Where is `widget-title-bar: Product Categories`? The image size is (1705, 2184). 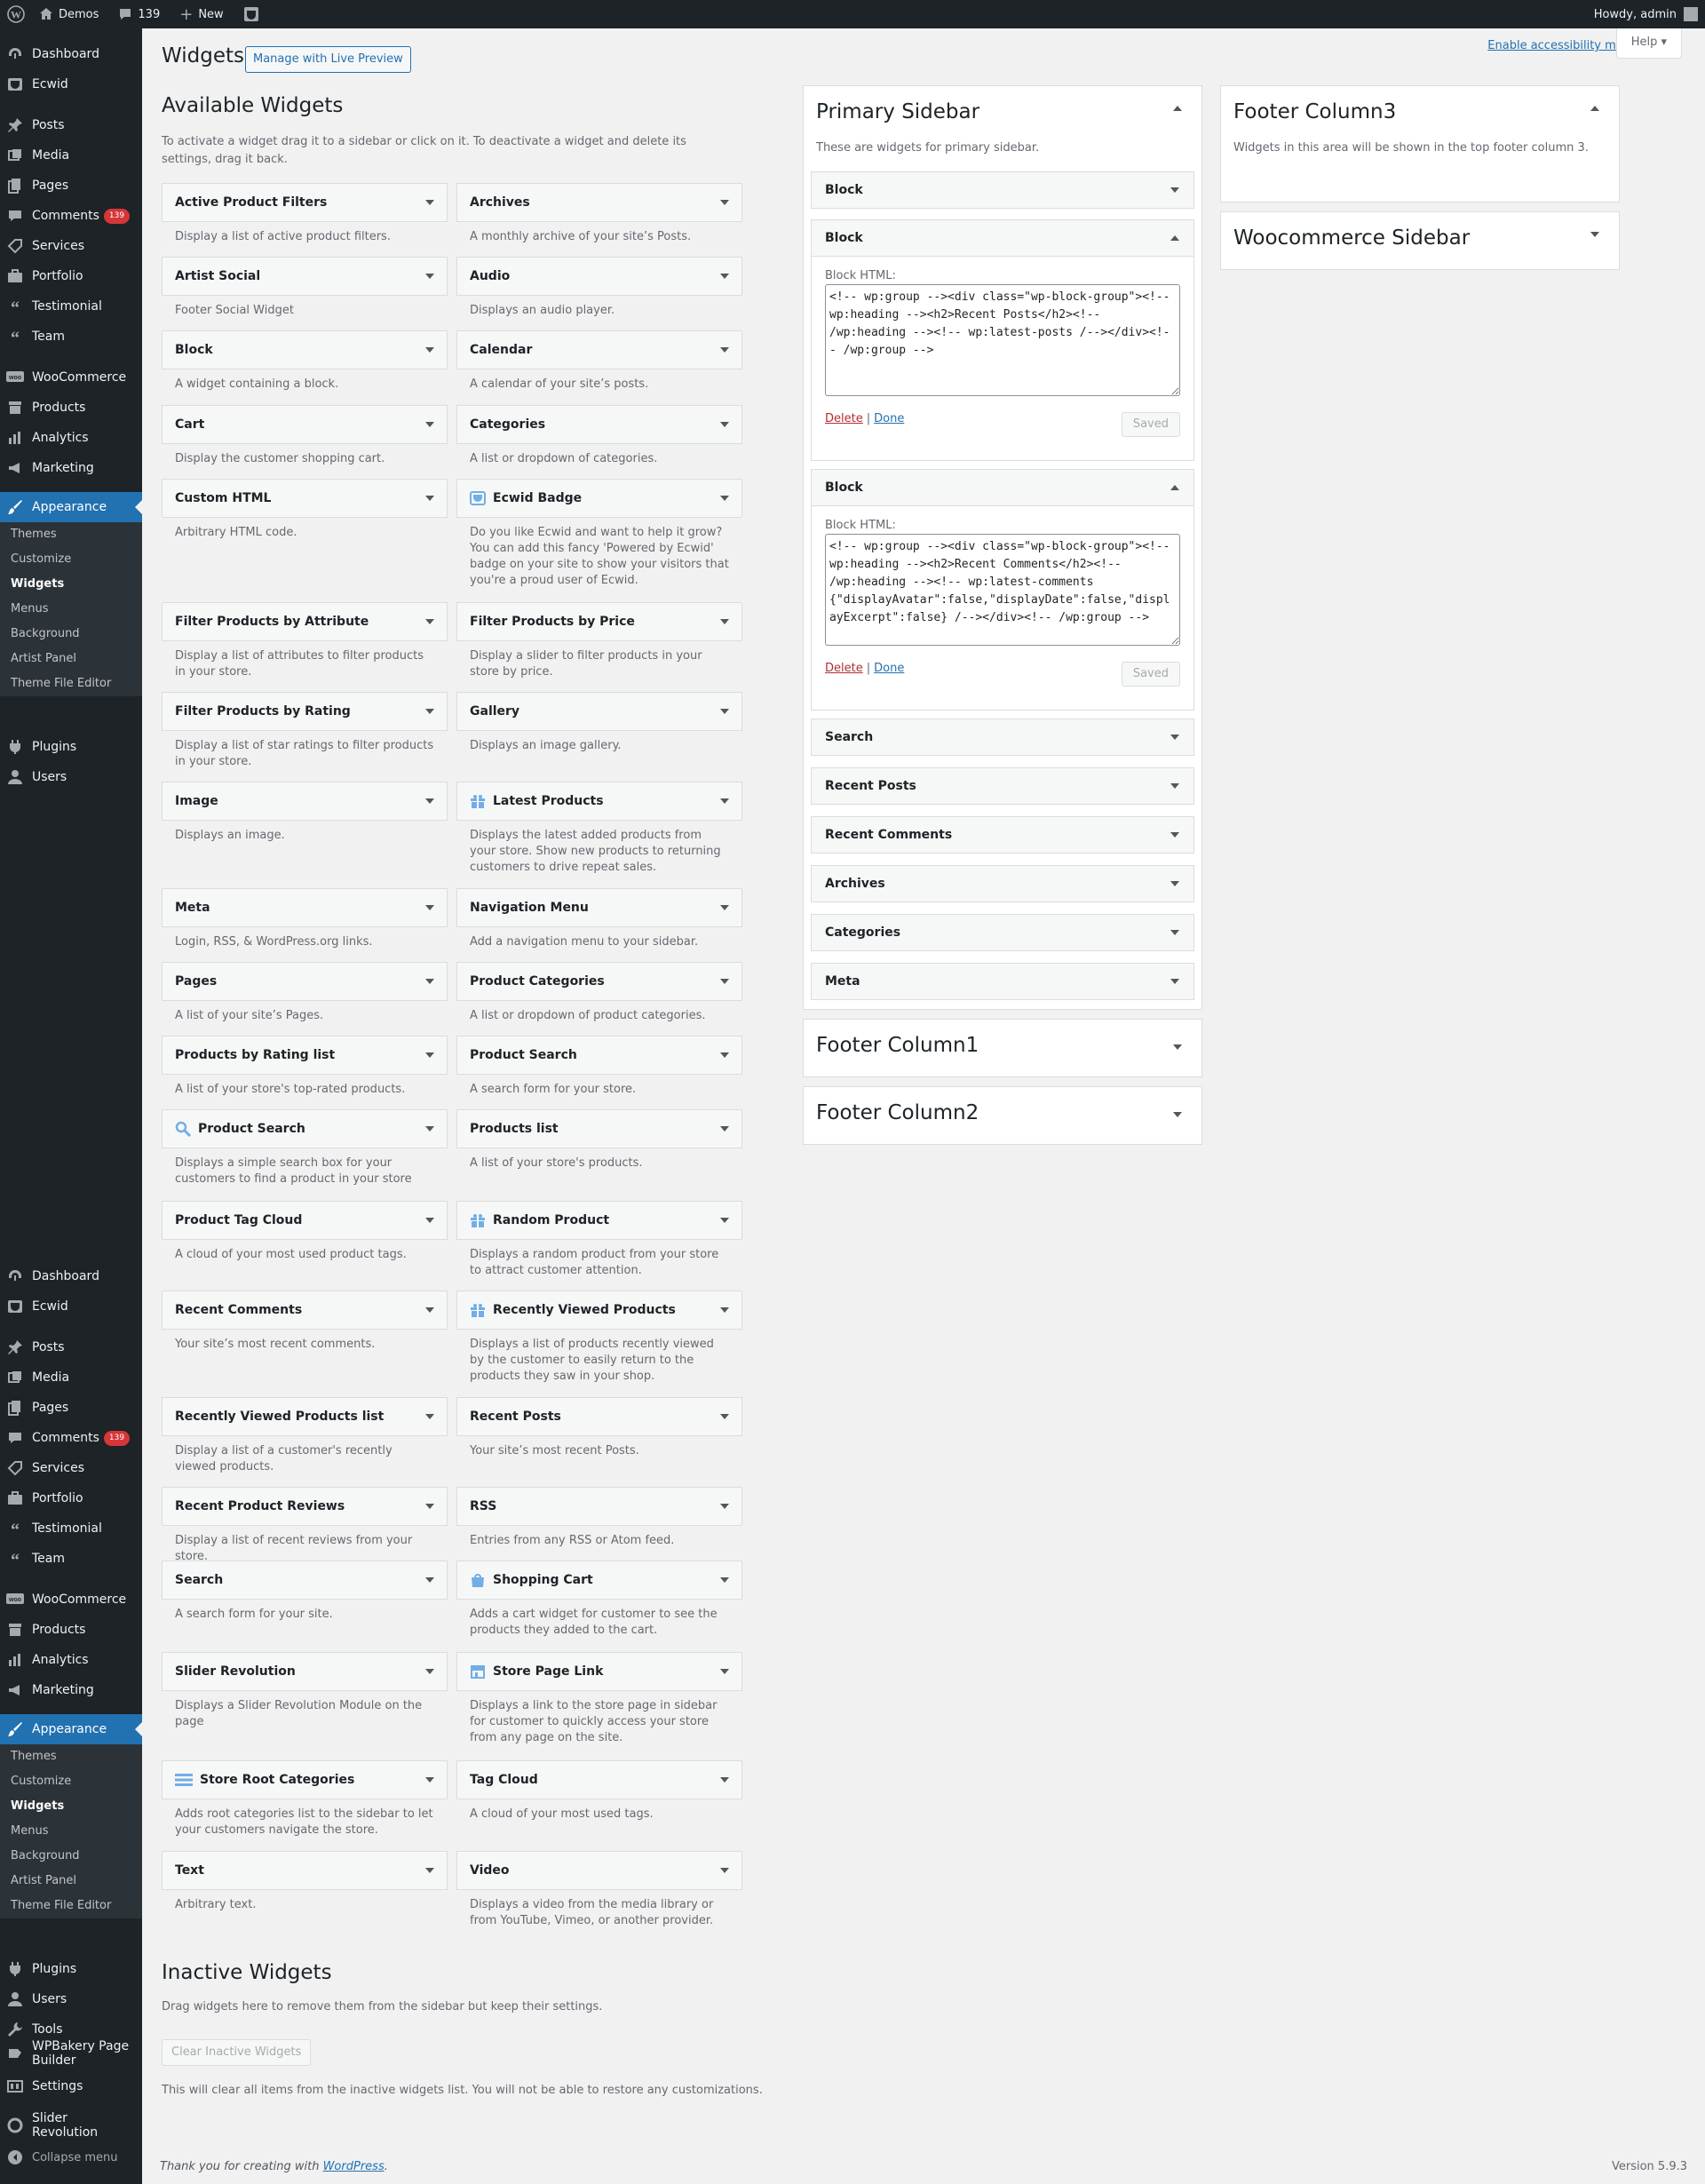
widget-title-bar: Product Categories is located at coordinates (599, 982).